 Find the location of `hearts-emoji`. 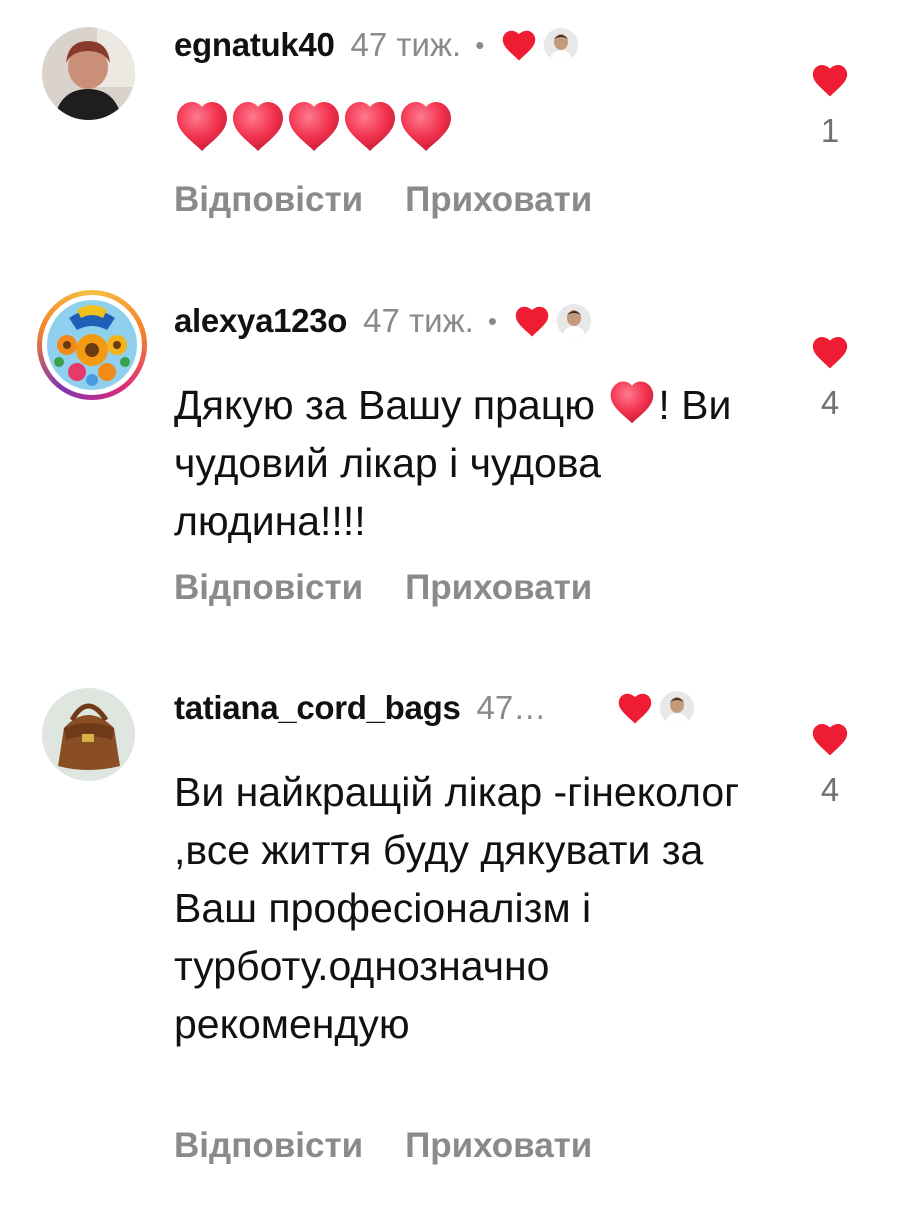

hearts-emoji is located at coordinates (474, 126).